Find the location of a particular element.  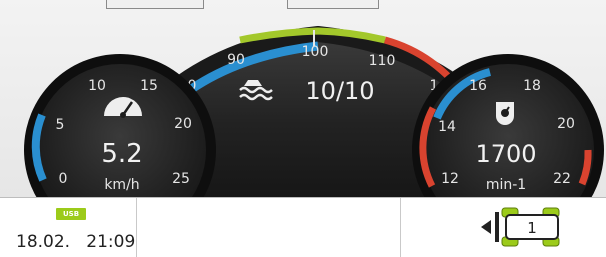

center-gauge-value: 10/10 is located at coordinates (339, 91).